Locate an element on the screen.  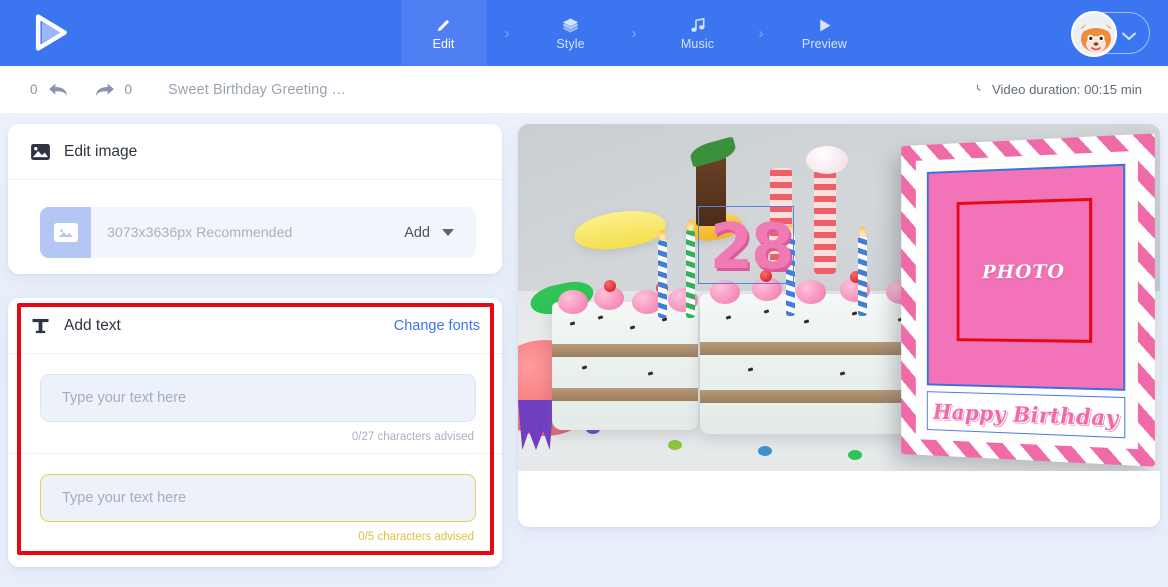
frame-caption-text: Happy Birthday is located at coordinates (1025, 414).